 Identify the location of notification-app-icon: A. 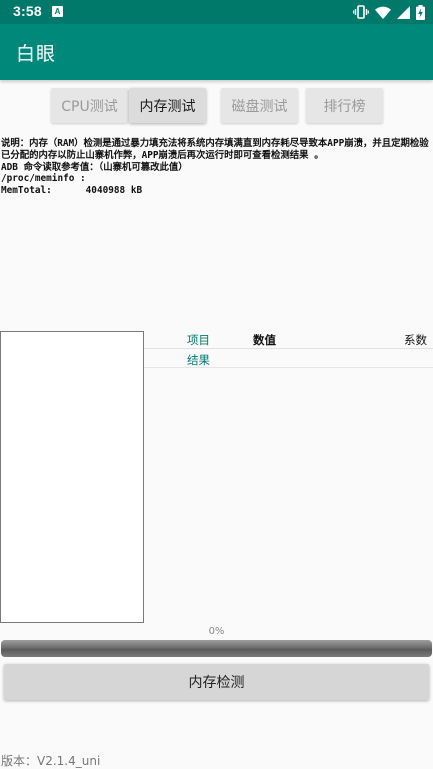
(57, 11).